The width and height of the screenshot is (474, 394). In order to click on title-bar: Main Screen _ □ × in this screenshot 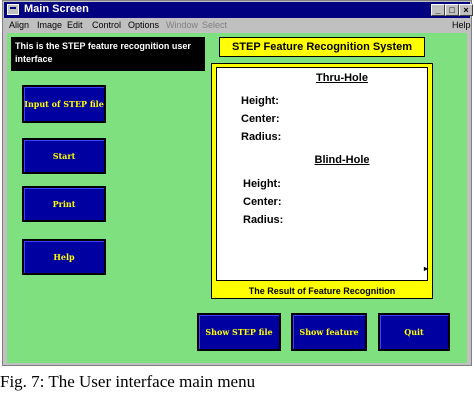, I will do `click(238, 10)`.